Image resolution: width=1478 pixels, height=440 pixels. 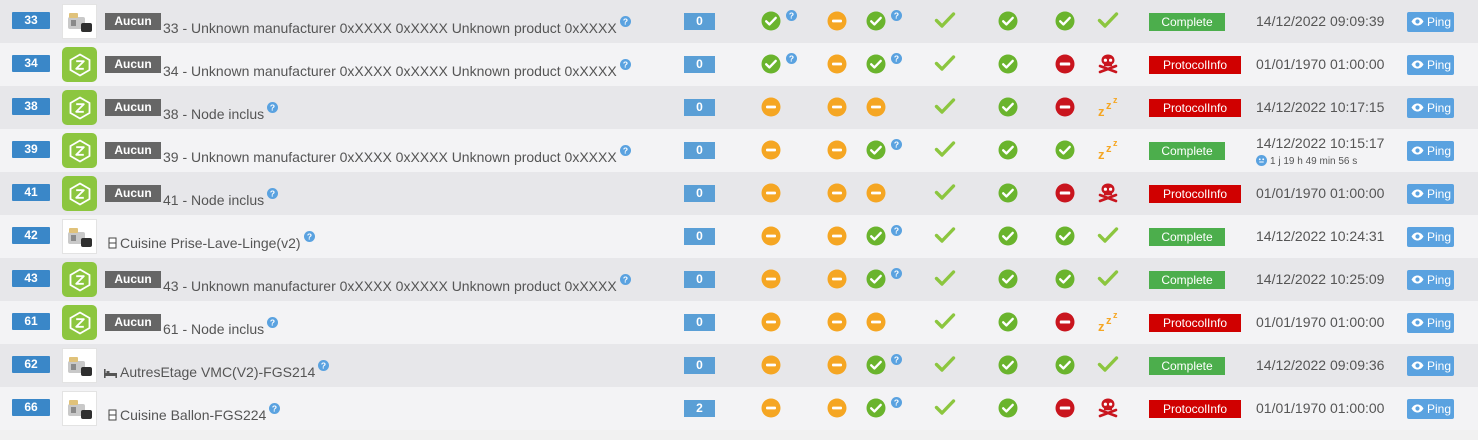 What do you see at coordinates (194, 412) in the screenshot?
I see `node-name: Cuisine Ballon-FGS224?` at bounding box center [194, 412].